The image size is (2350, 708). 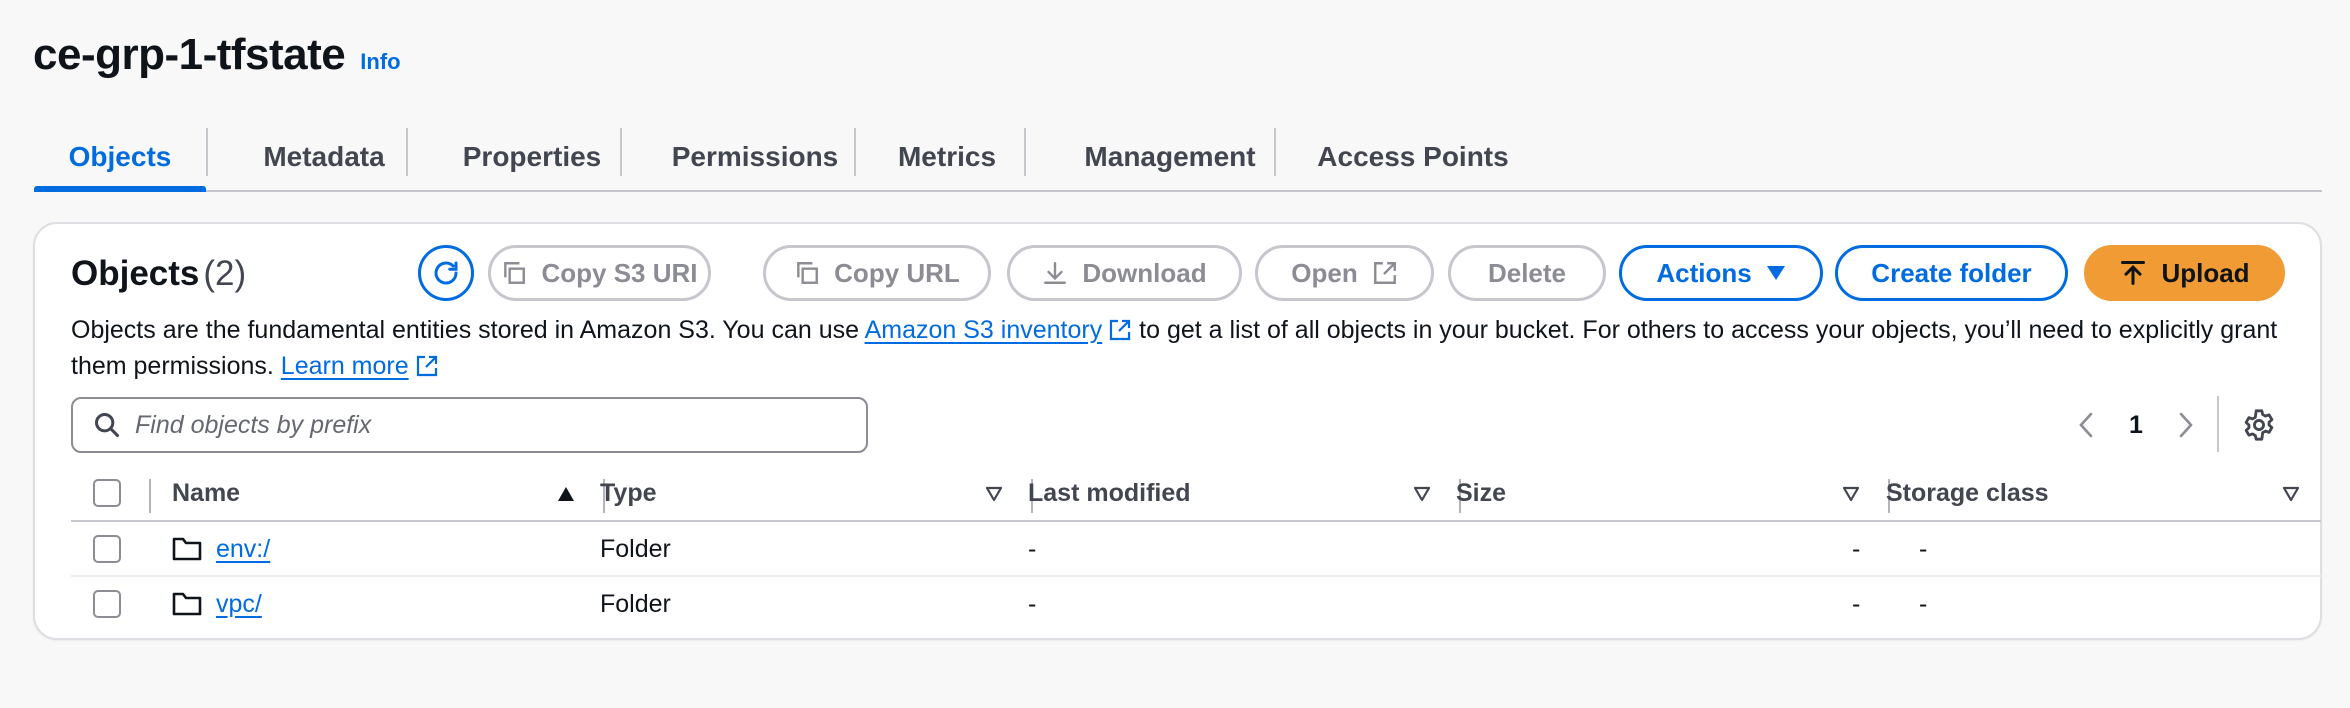 I want to click on upload-icon, so click(x=2133, y=273).